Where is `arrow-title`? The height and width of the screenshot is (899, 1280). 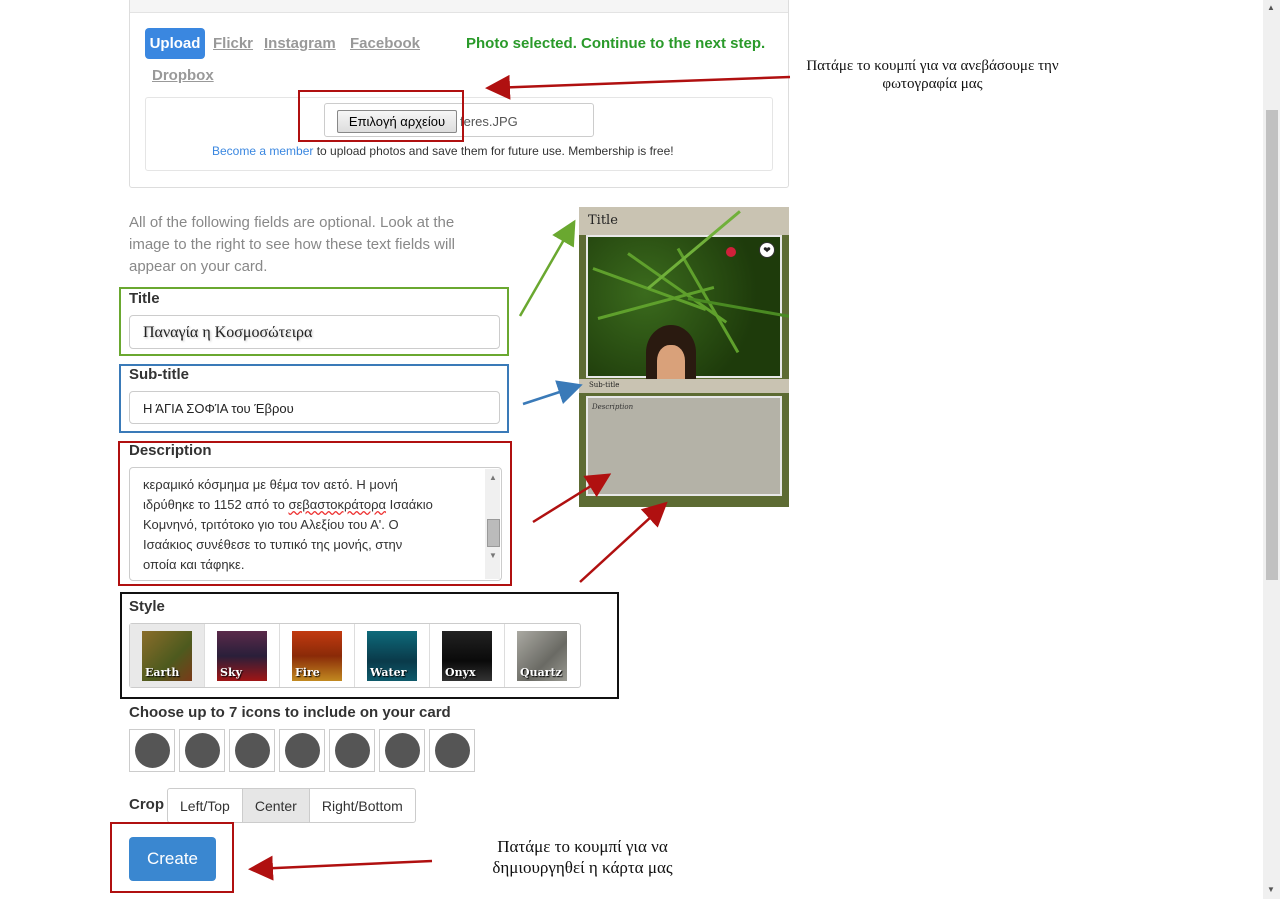
arrow-title is located at coordinates (547, 268).